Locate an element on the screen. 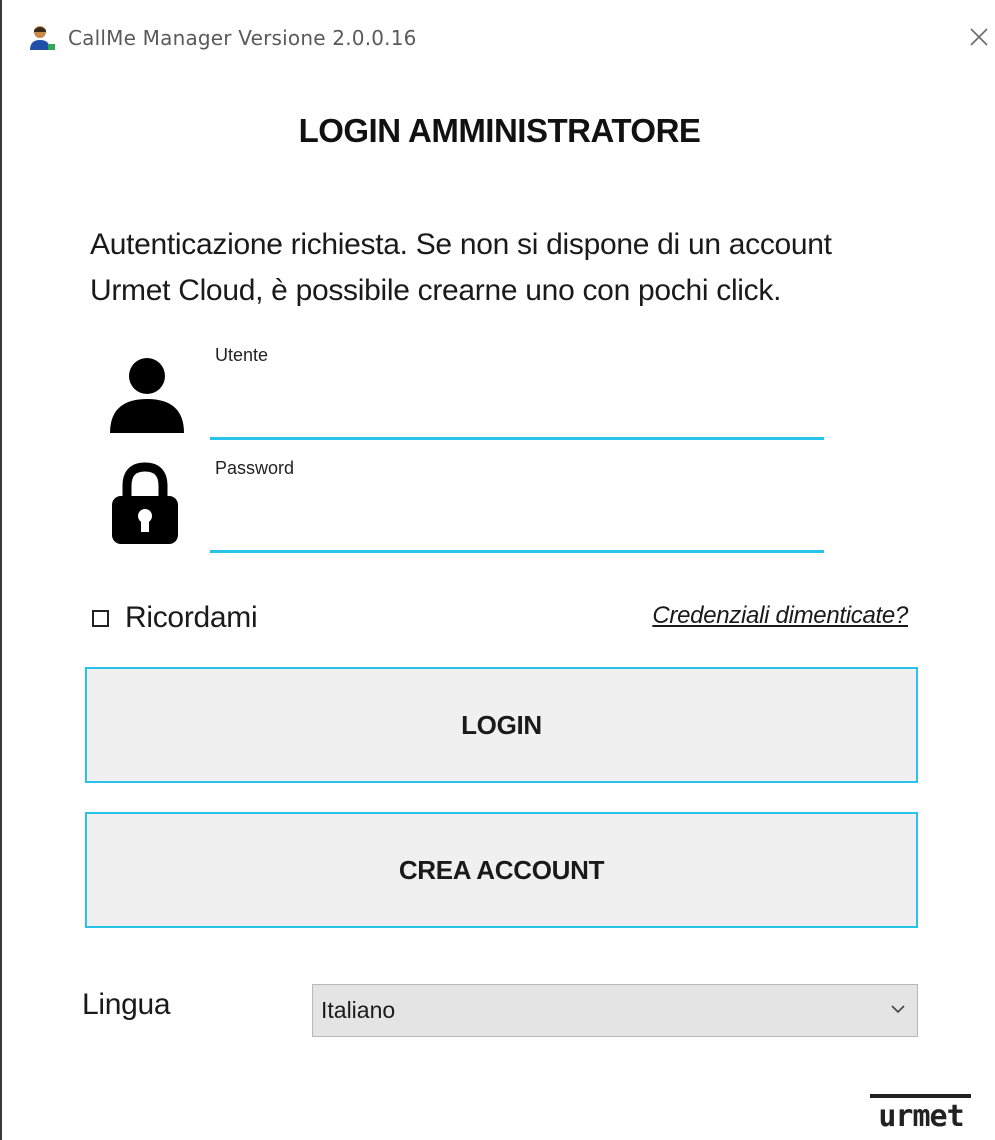  urmet-logo: urmet is located at coordinates (920, 1113).